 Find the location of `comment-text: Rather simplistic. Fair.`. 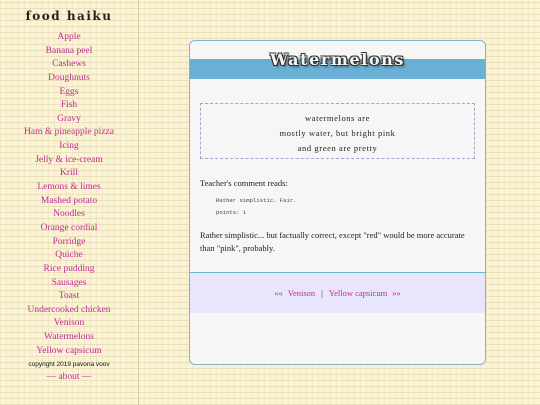

comment-text: Rather simplistic. Fair. is located at coordinates (256, 200).